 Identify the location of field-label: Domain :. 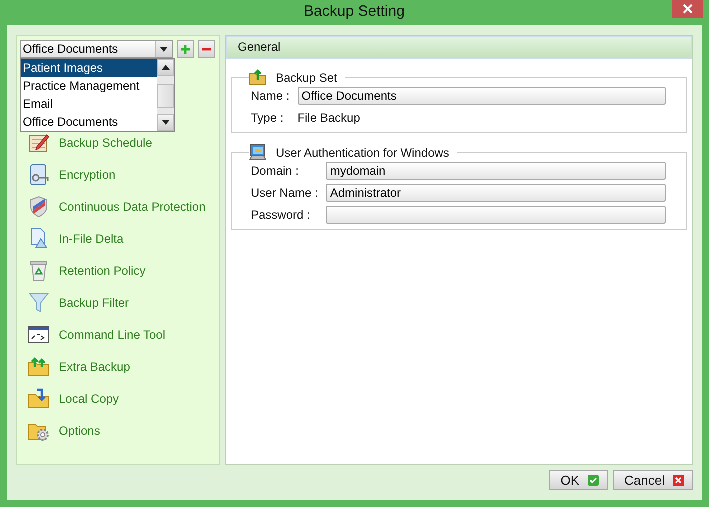
(275, 171).